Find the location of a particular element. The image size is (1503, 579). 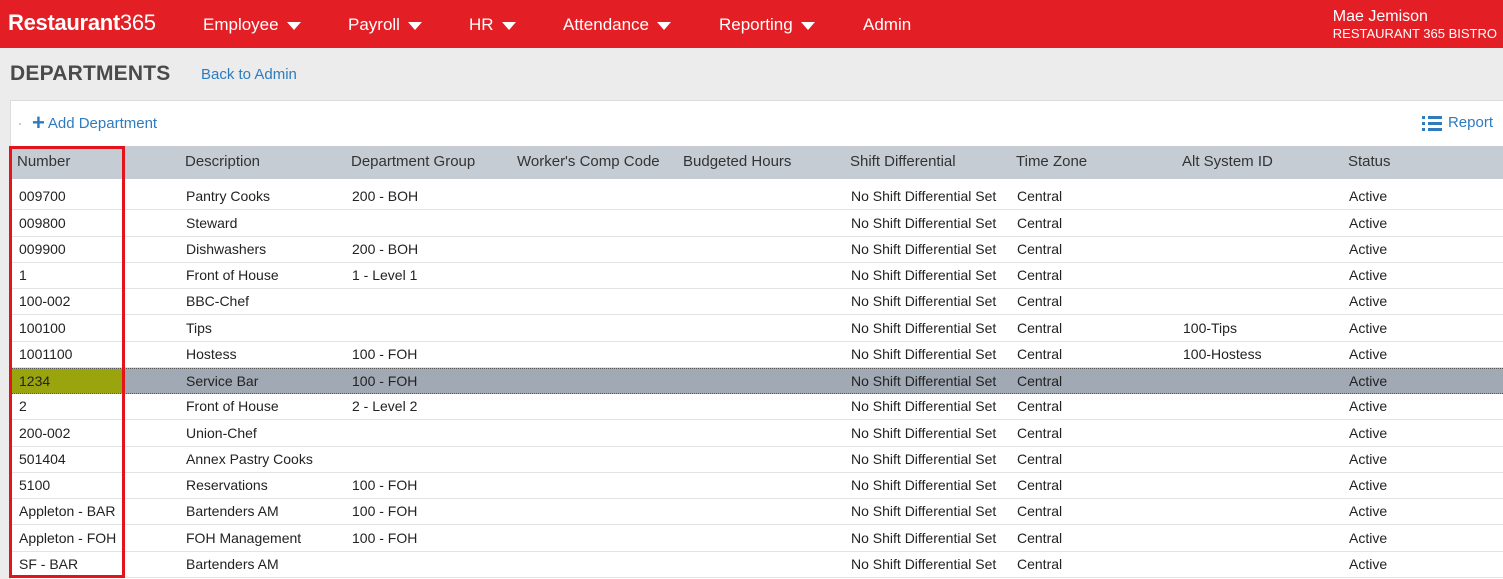

report-button: Report is located at coordinates (1457, 122).